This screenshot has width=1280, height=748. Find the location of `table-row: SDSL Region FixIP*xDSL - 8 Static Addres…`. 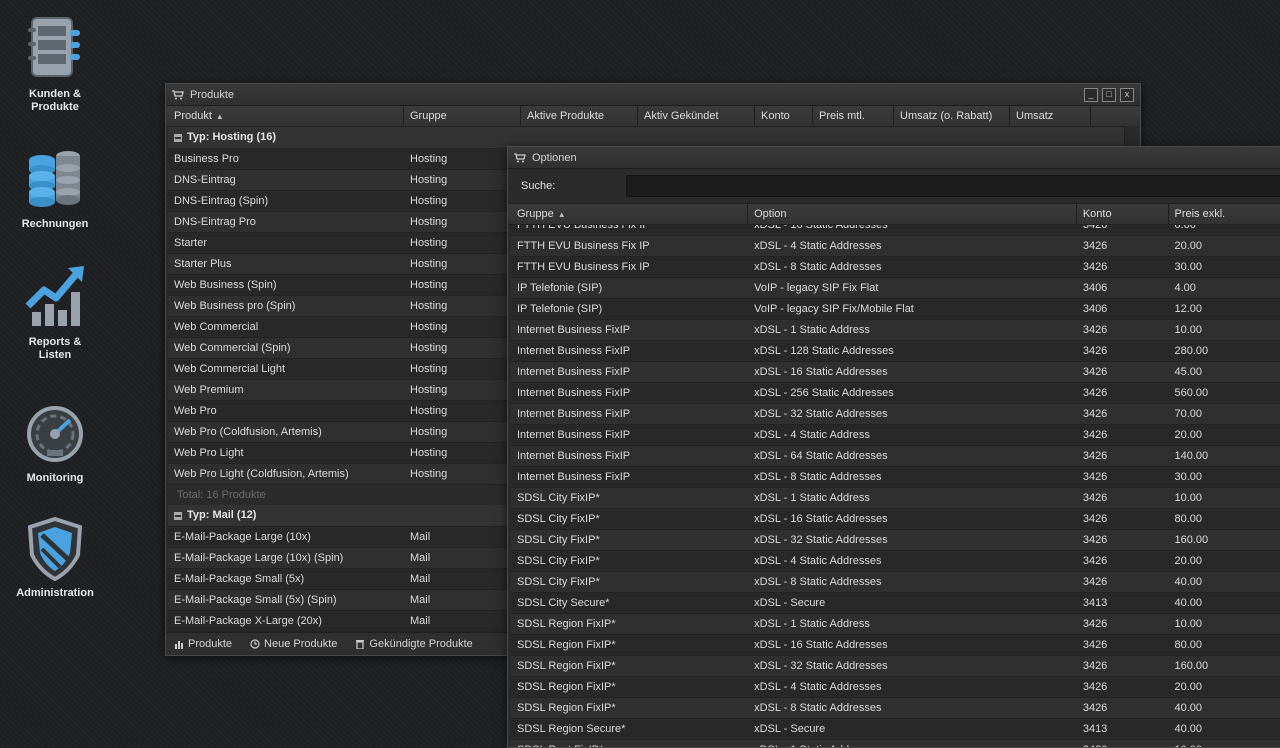

table-row: SDSL Region FixIP*xDSL - 8 Static Addres… is located at coordinates (895, 708).